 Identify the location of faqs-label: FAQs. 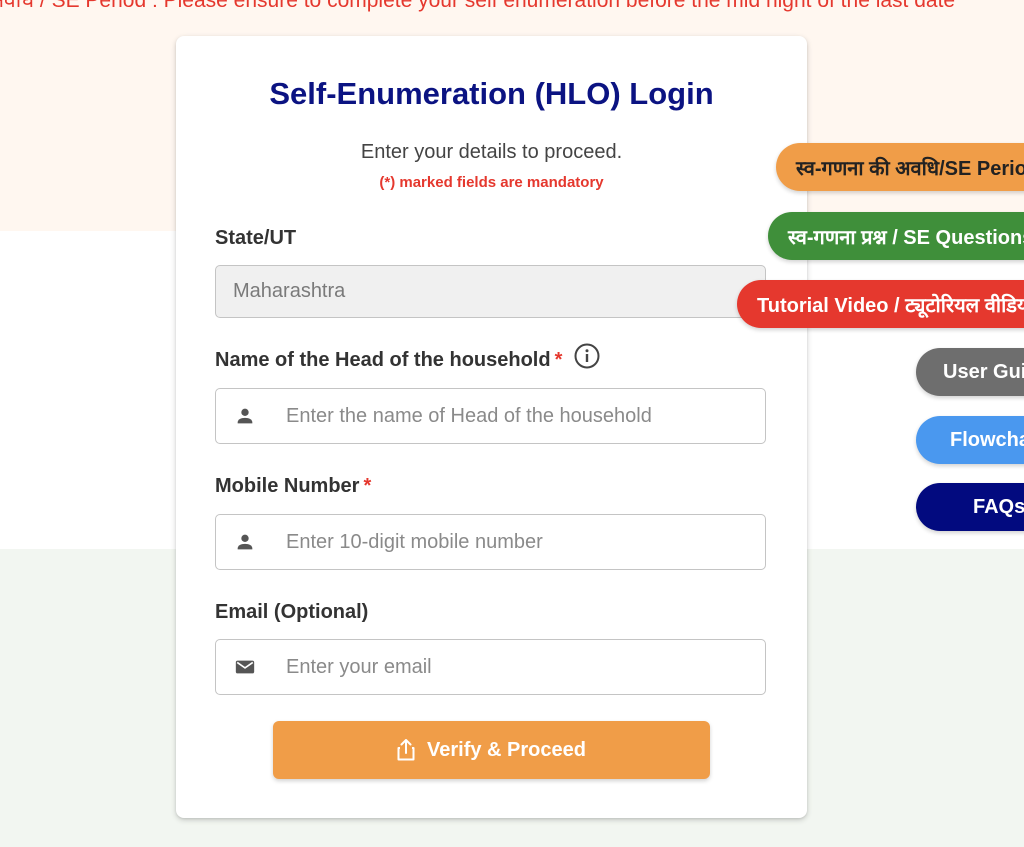
(998, 506).